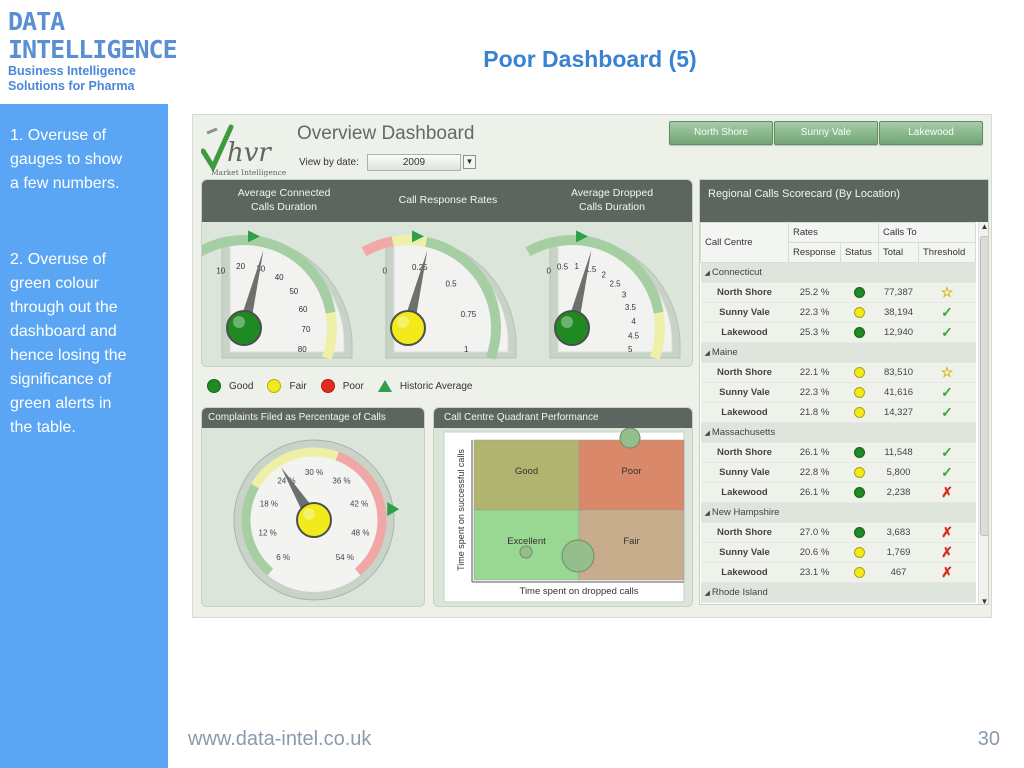 This screenshot has width=1024, height=768. Describe the element at coordinates (838, 372) in the screenshot. I see `table-row: North Shore 22.1 % 83,510 ☆` at that location.